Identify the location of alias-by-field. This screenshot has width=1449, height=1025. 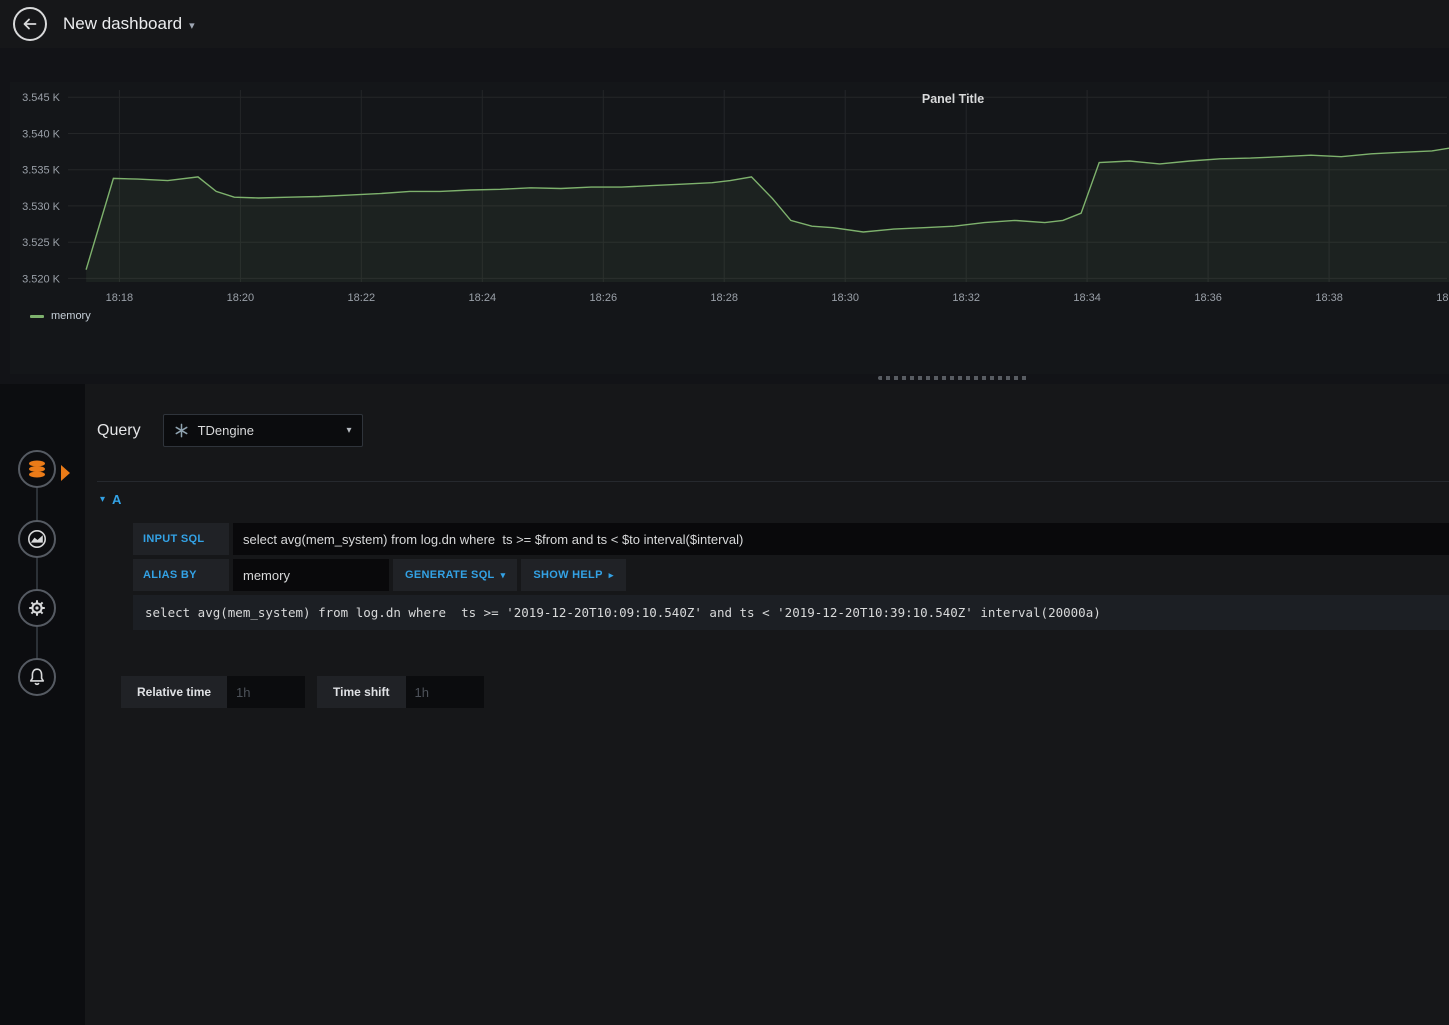
(311, 575).